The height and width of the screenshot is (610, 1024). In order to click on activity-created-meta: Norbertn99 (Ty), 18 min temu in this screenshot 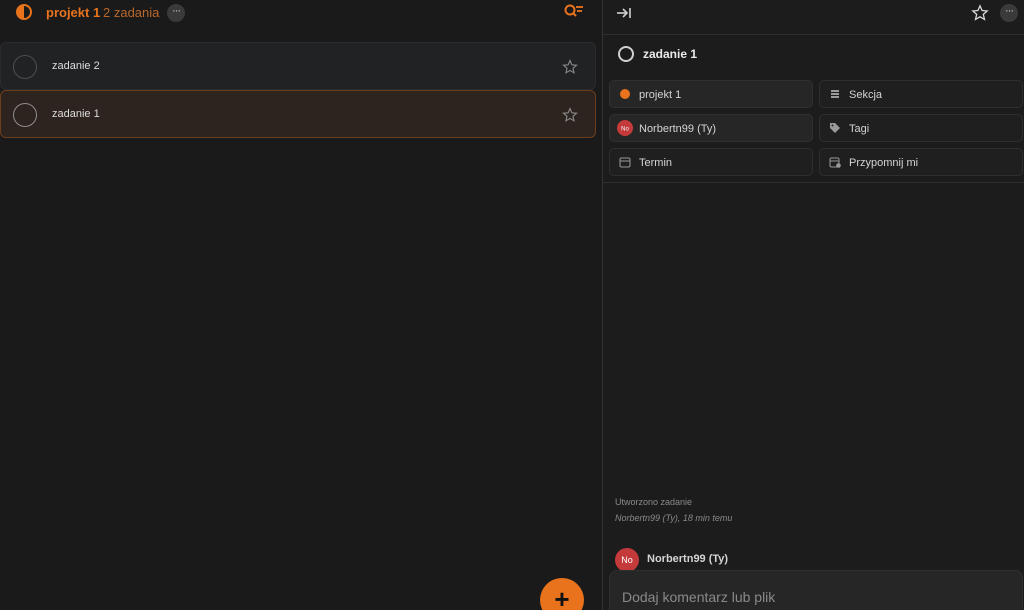, I will do `click(674, 518)`.